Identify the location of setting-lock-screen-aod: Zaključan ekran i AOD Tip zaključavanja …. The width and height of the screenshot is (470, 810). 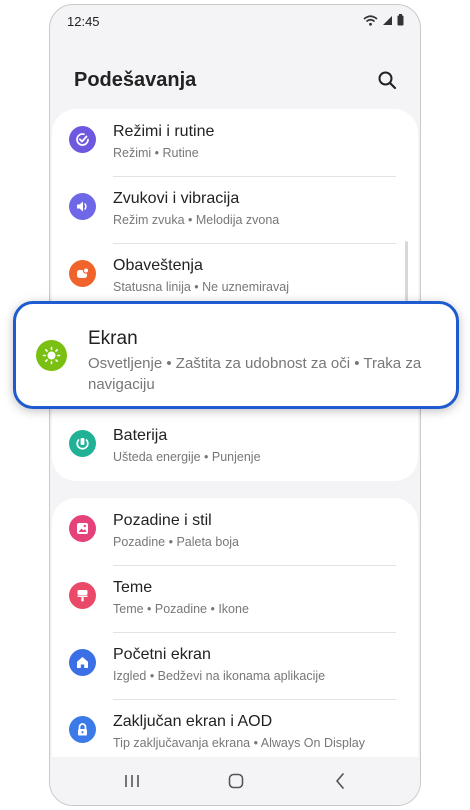
(235, 732).